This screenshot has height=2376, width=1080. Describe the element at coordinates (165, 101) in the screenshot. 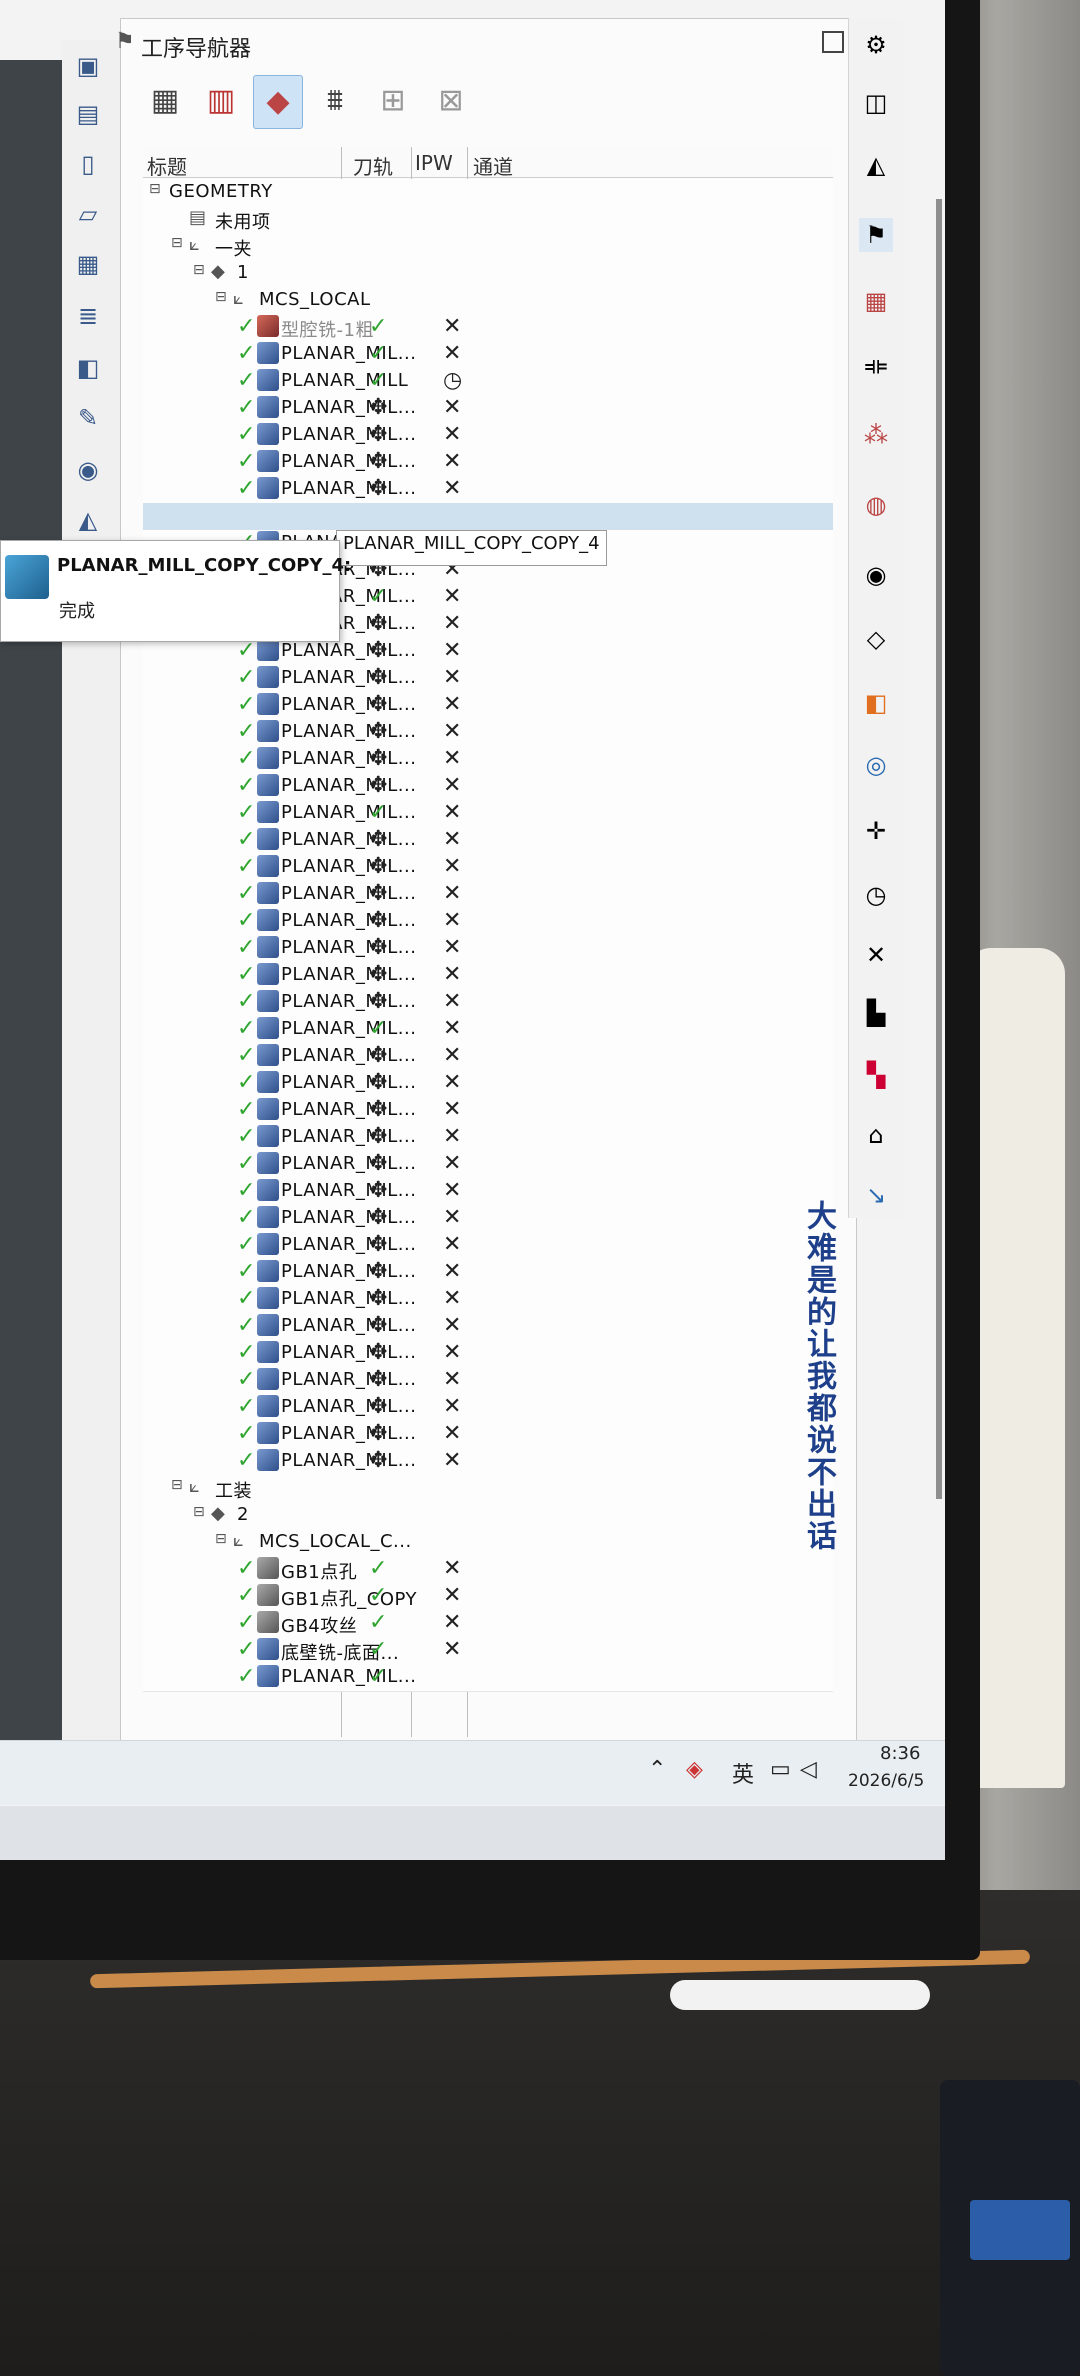

I see `program-view-icon: ▦` at that location.